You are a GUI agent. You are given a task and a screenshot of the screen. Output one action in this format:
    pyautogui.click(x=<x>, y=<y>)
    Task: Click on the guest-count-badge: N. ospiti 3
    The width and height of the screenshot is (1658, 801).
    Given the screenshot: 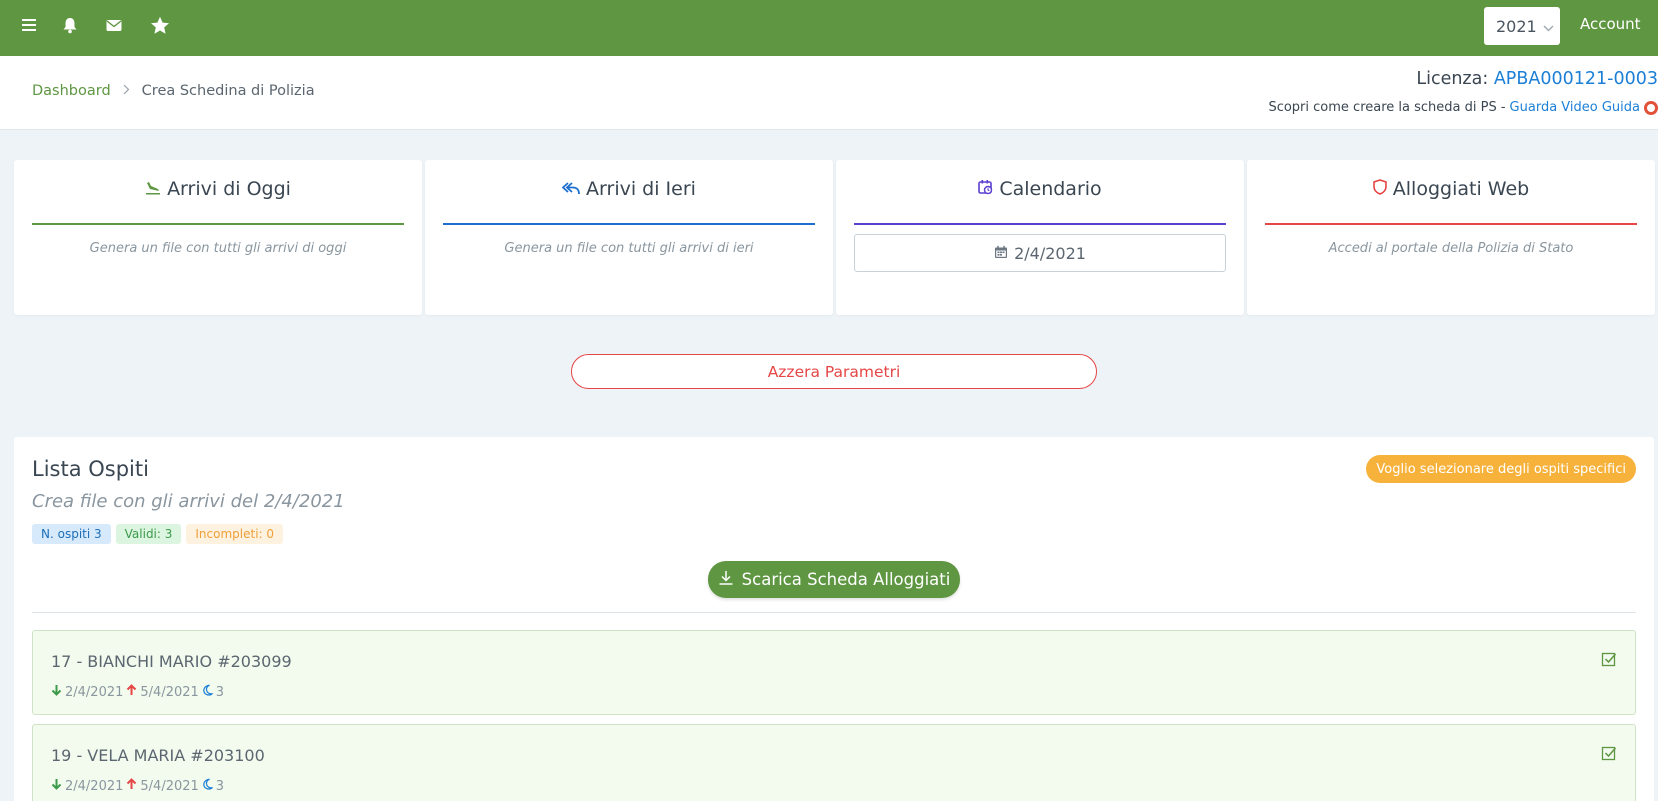 What is the action you would take?
    pyautogui.click(x=71, y=534)
    